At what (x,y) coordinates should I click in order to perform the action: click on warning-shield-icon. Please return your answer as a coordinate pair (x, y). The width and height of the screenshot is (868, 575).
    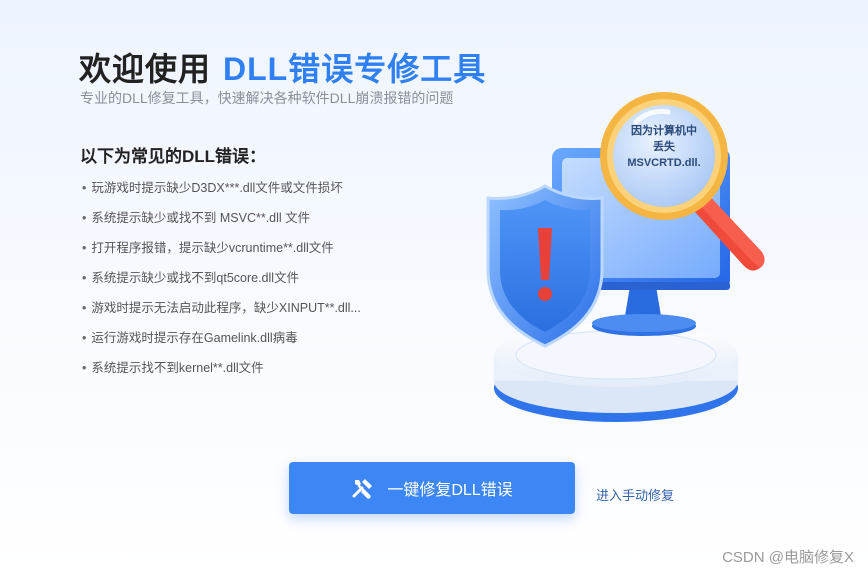
    Looking at the image, I should click on (545, 266).